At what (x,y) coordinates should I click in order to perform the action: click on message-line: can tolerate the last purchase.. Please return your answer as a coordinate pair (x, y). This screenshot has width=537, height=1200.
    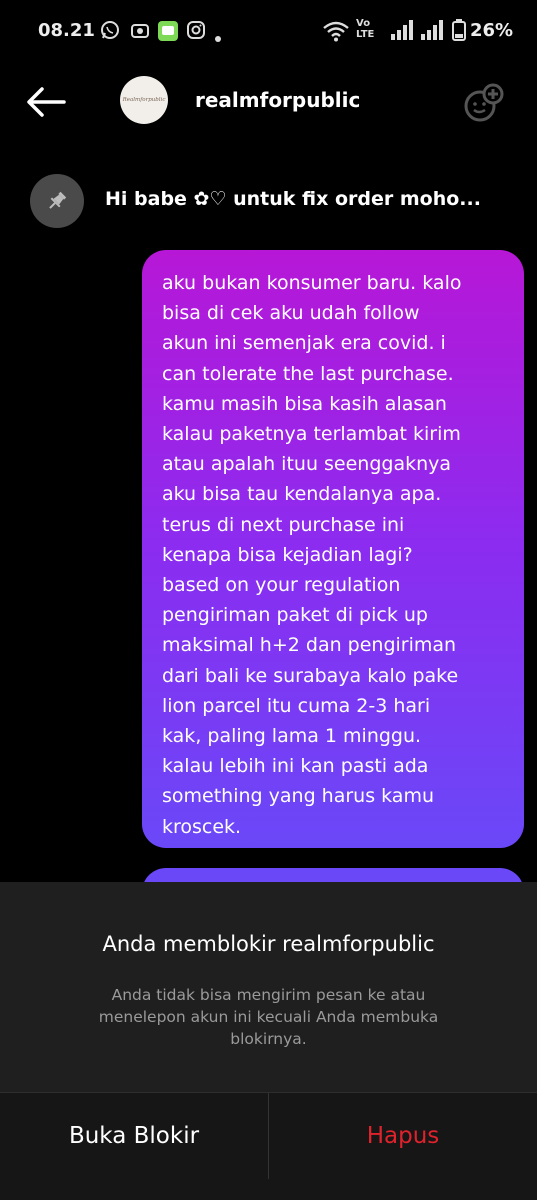
    Looking at the image, I should click on (308, 373).